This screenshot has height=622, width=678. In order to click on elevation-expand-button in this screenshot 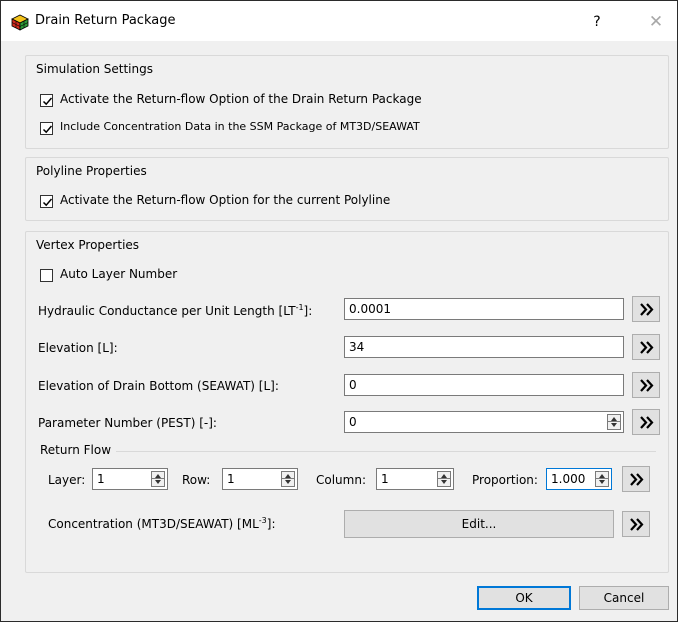, I will do `click(646, 347)`.